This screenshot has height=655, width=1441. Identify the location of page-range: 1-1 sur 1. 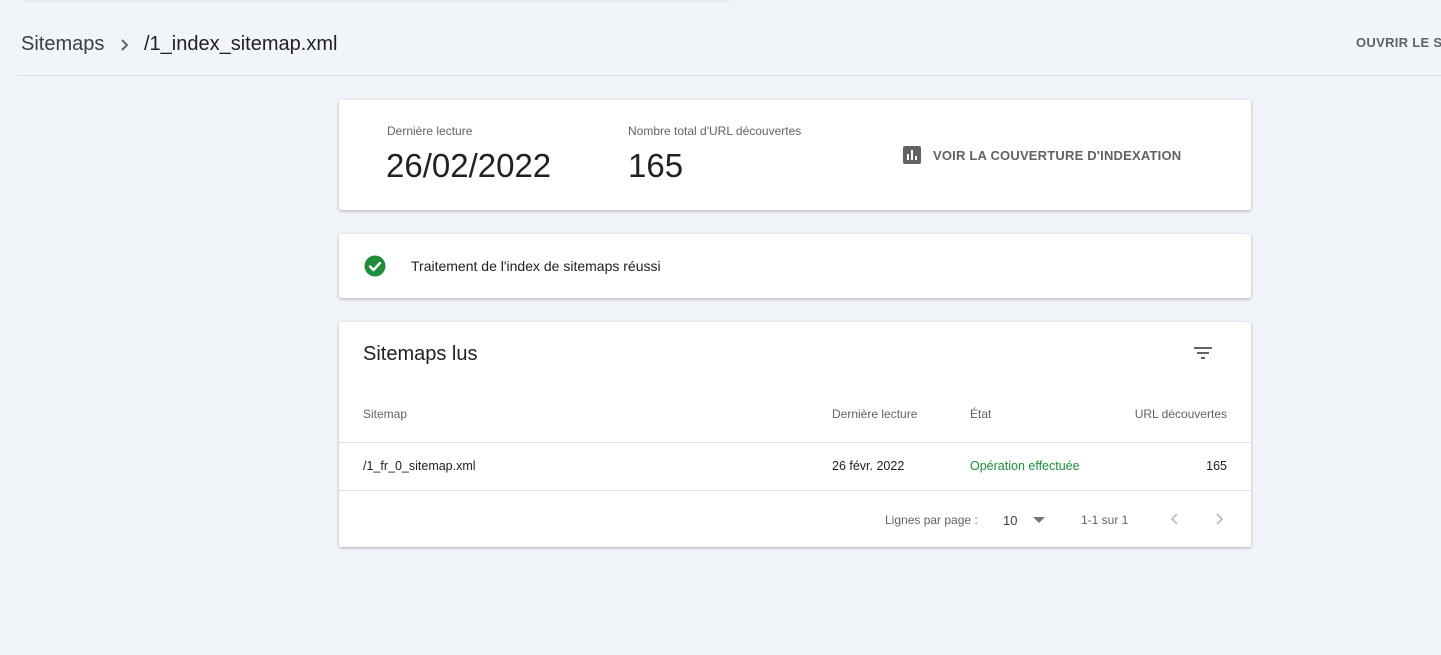
(1105, 520).